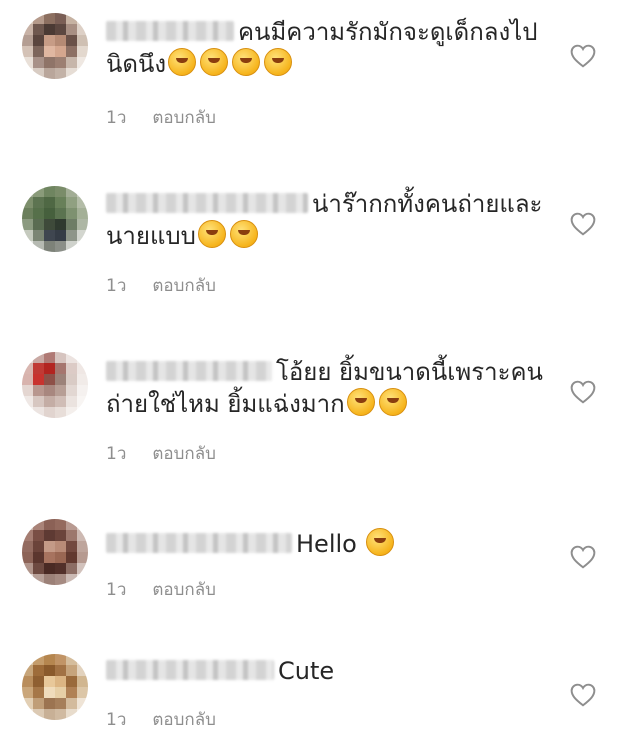 The image size is (640, 743). I want to click on heart-eyes-emoji, so click(211, 234).